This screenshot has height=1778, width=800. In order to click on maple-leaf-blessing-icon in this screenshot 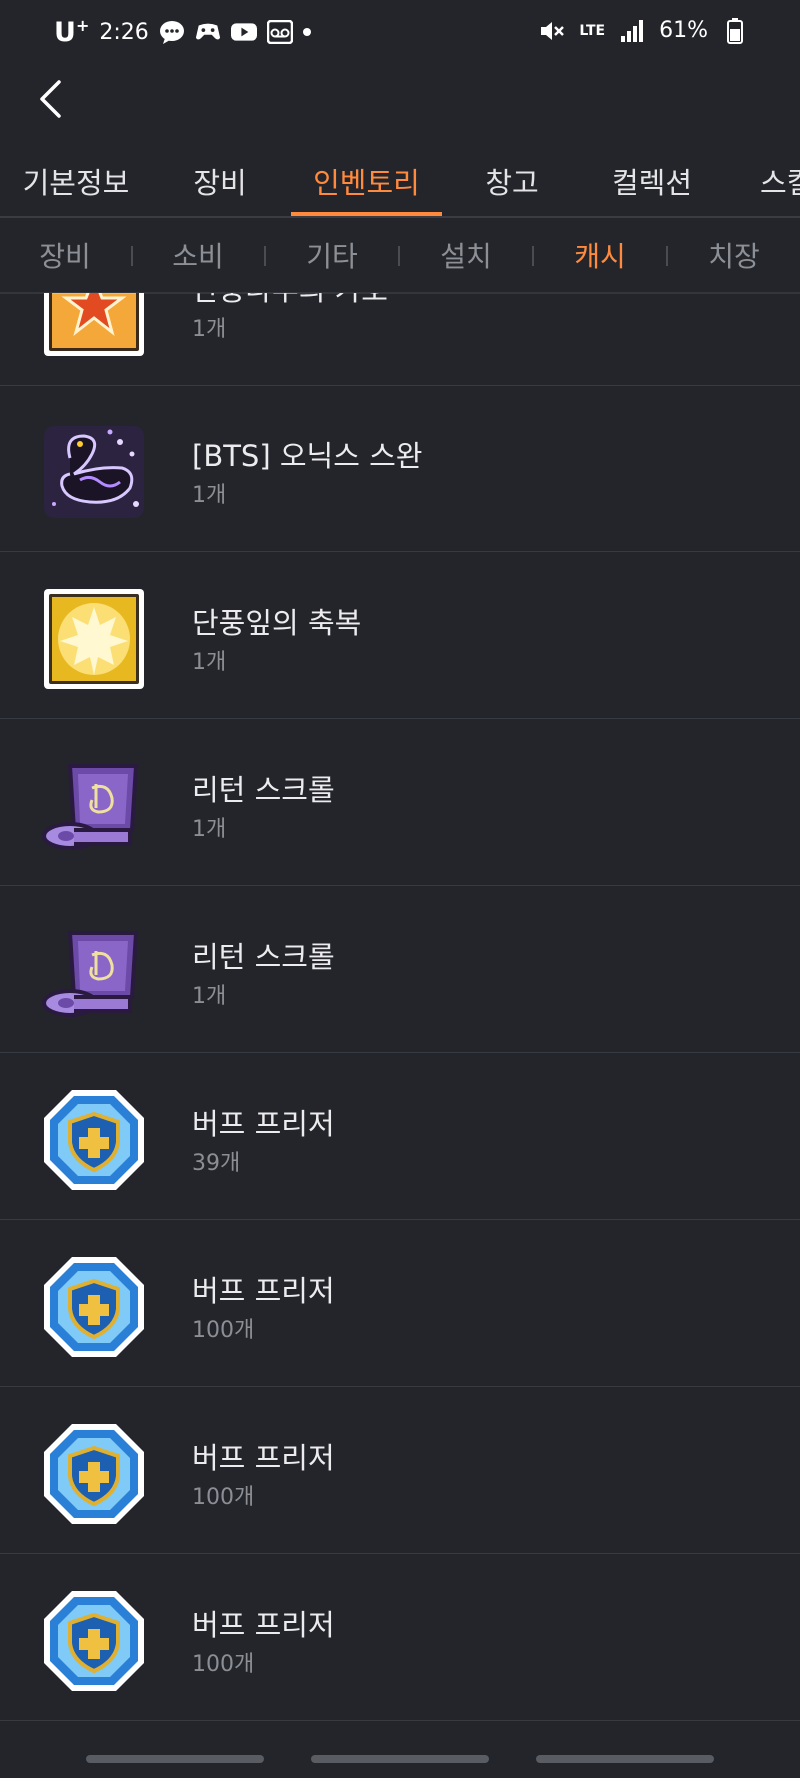, I will do `click(94, 639)`.